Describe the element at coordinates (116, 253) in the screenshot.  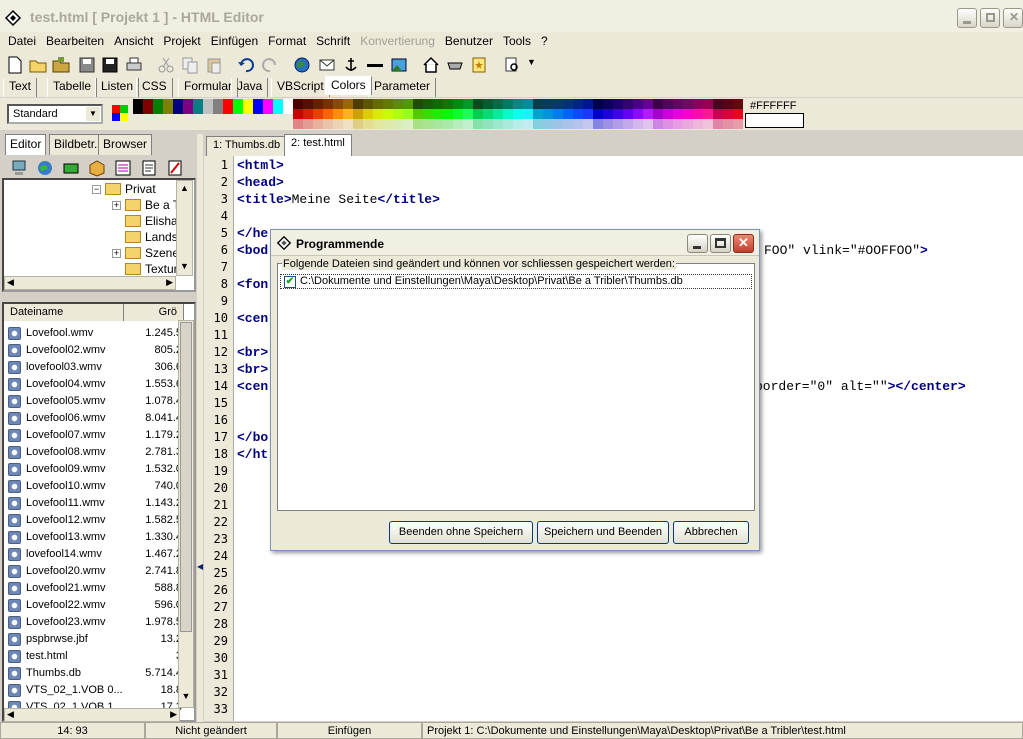
I see `expand-icon: +` at that location.